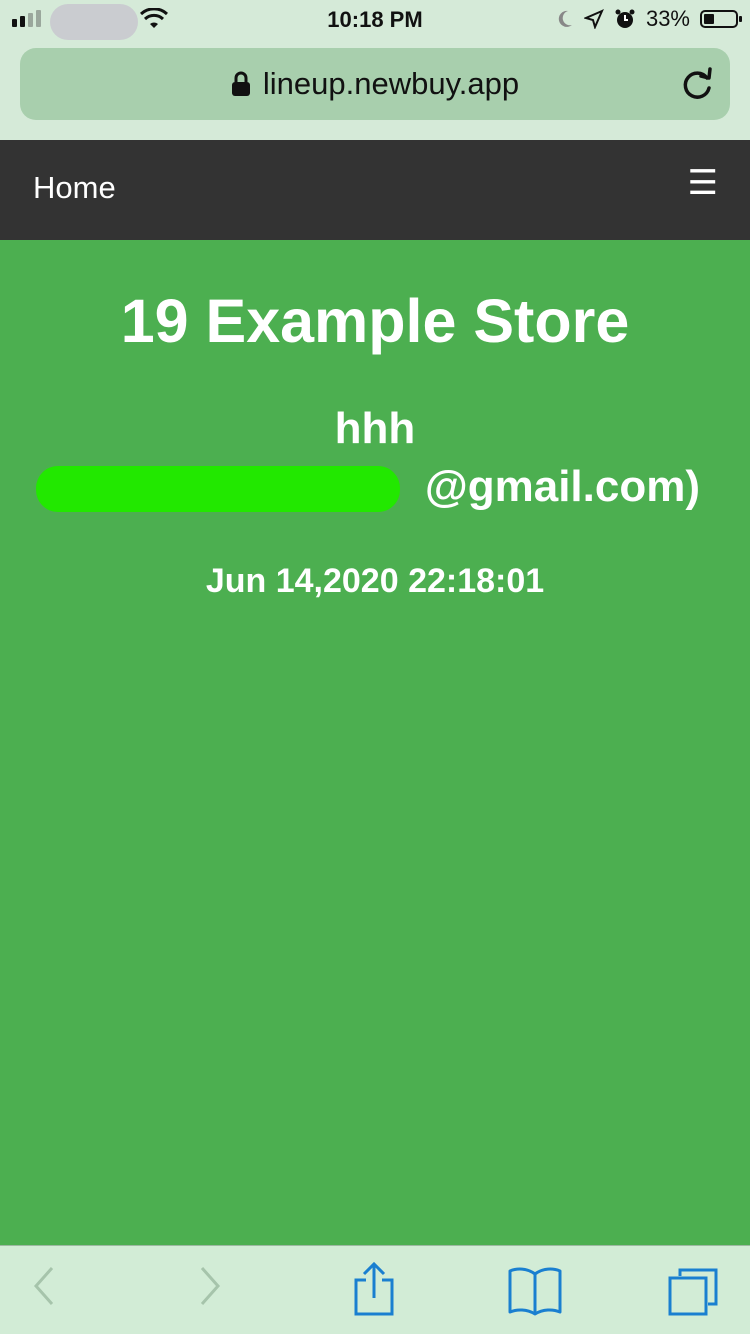  What do you see at coordinates (391, 83) in the screenshot?
I see `url-text: lineup.newbuy.app` at bounding box center [391, 83].